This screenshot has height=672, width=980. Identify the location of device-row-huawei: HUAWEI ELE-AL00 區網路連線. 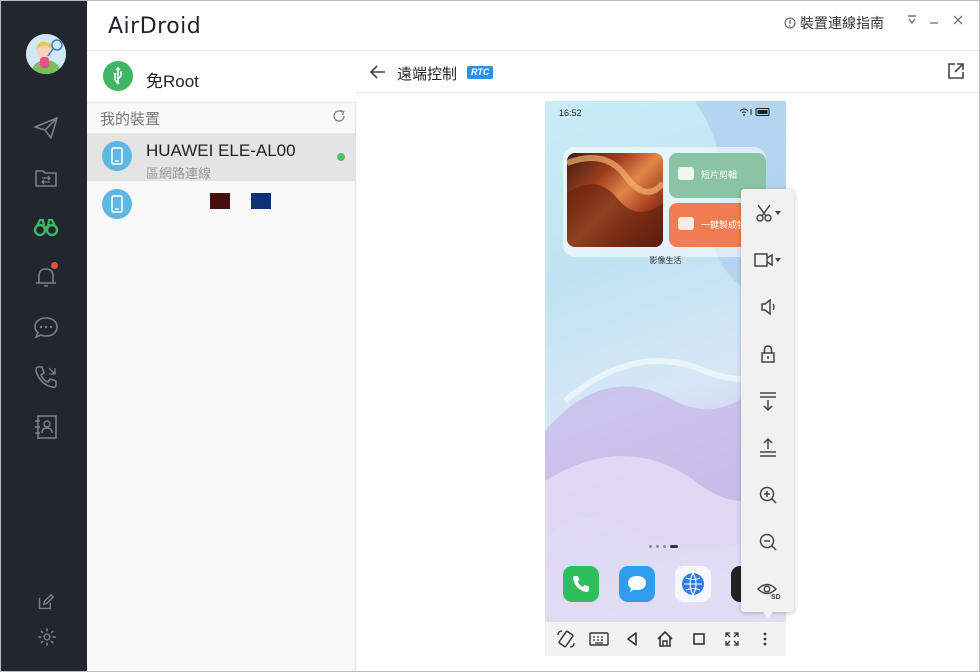
(221, 157).